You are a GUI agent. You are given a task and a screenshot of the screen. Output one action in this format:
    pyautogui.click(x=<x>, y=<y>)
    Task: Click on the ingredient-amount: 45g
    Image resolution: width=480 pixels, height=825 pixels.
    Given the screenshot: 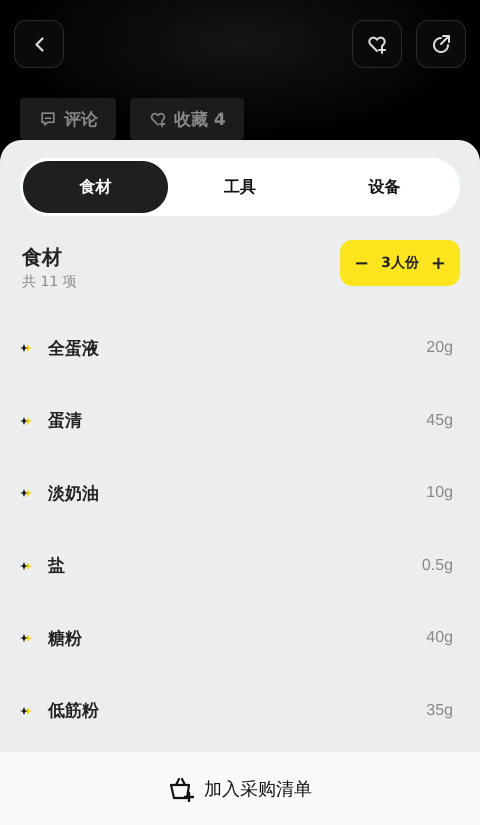 What is the action you would take?
    pyautogui.click(x=439, y=421)
    